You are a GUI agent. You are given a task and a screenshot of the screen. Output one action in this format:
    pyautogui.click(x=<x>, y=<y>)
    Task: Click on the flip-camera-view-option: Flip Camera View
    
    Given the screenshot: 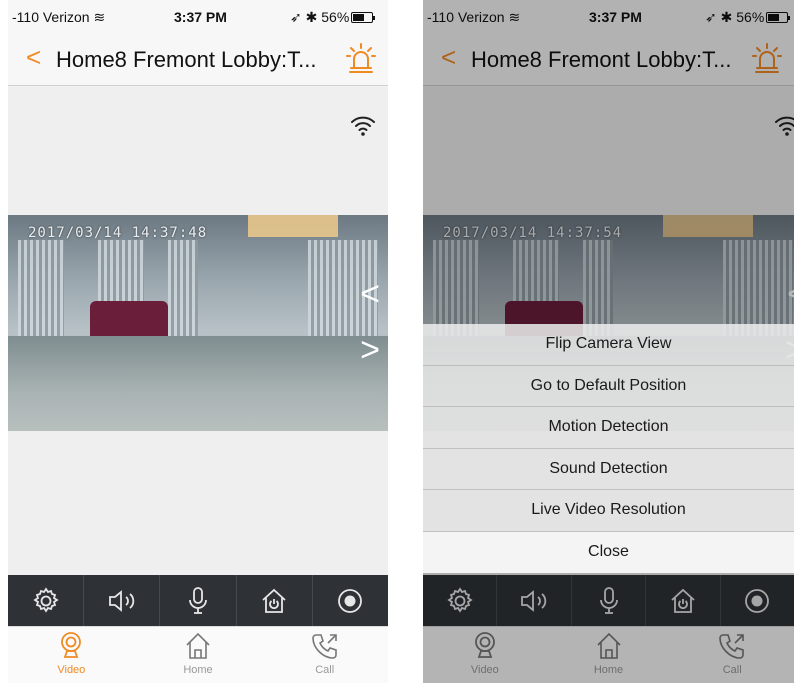 What is the action you would take?
    pyautogui.click(x=608, y=345)
    